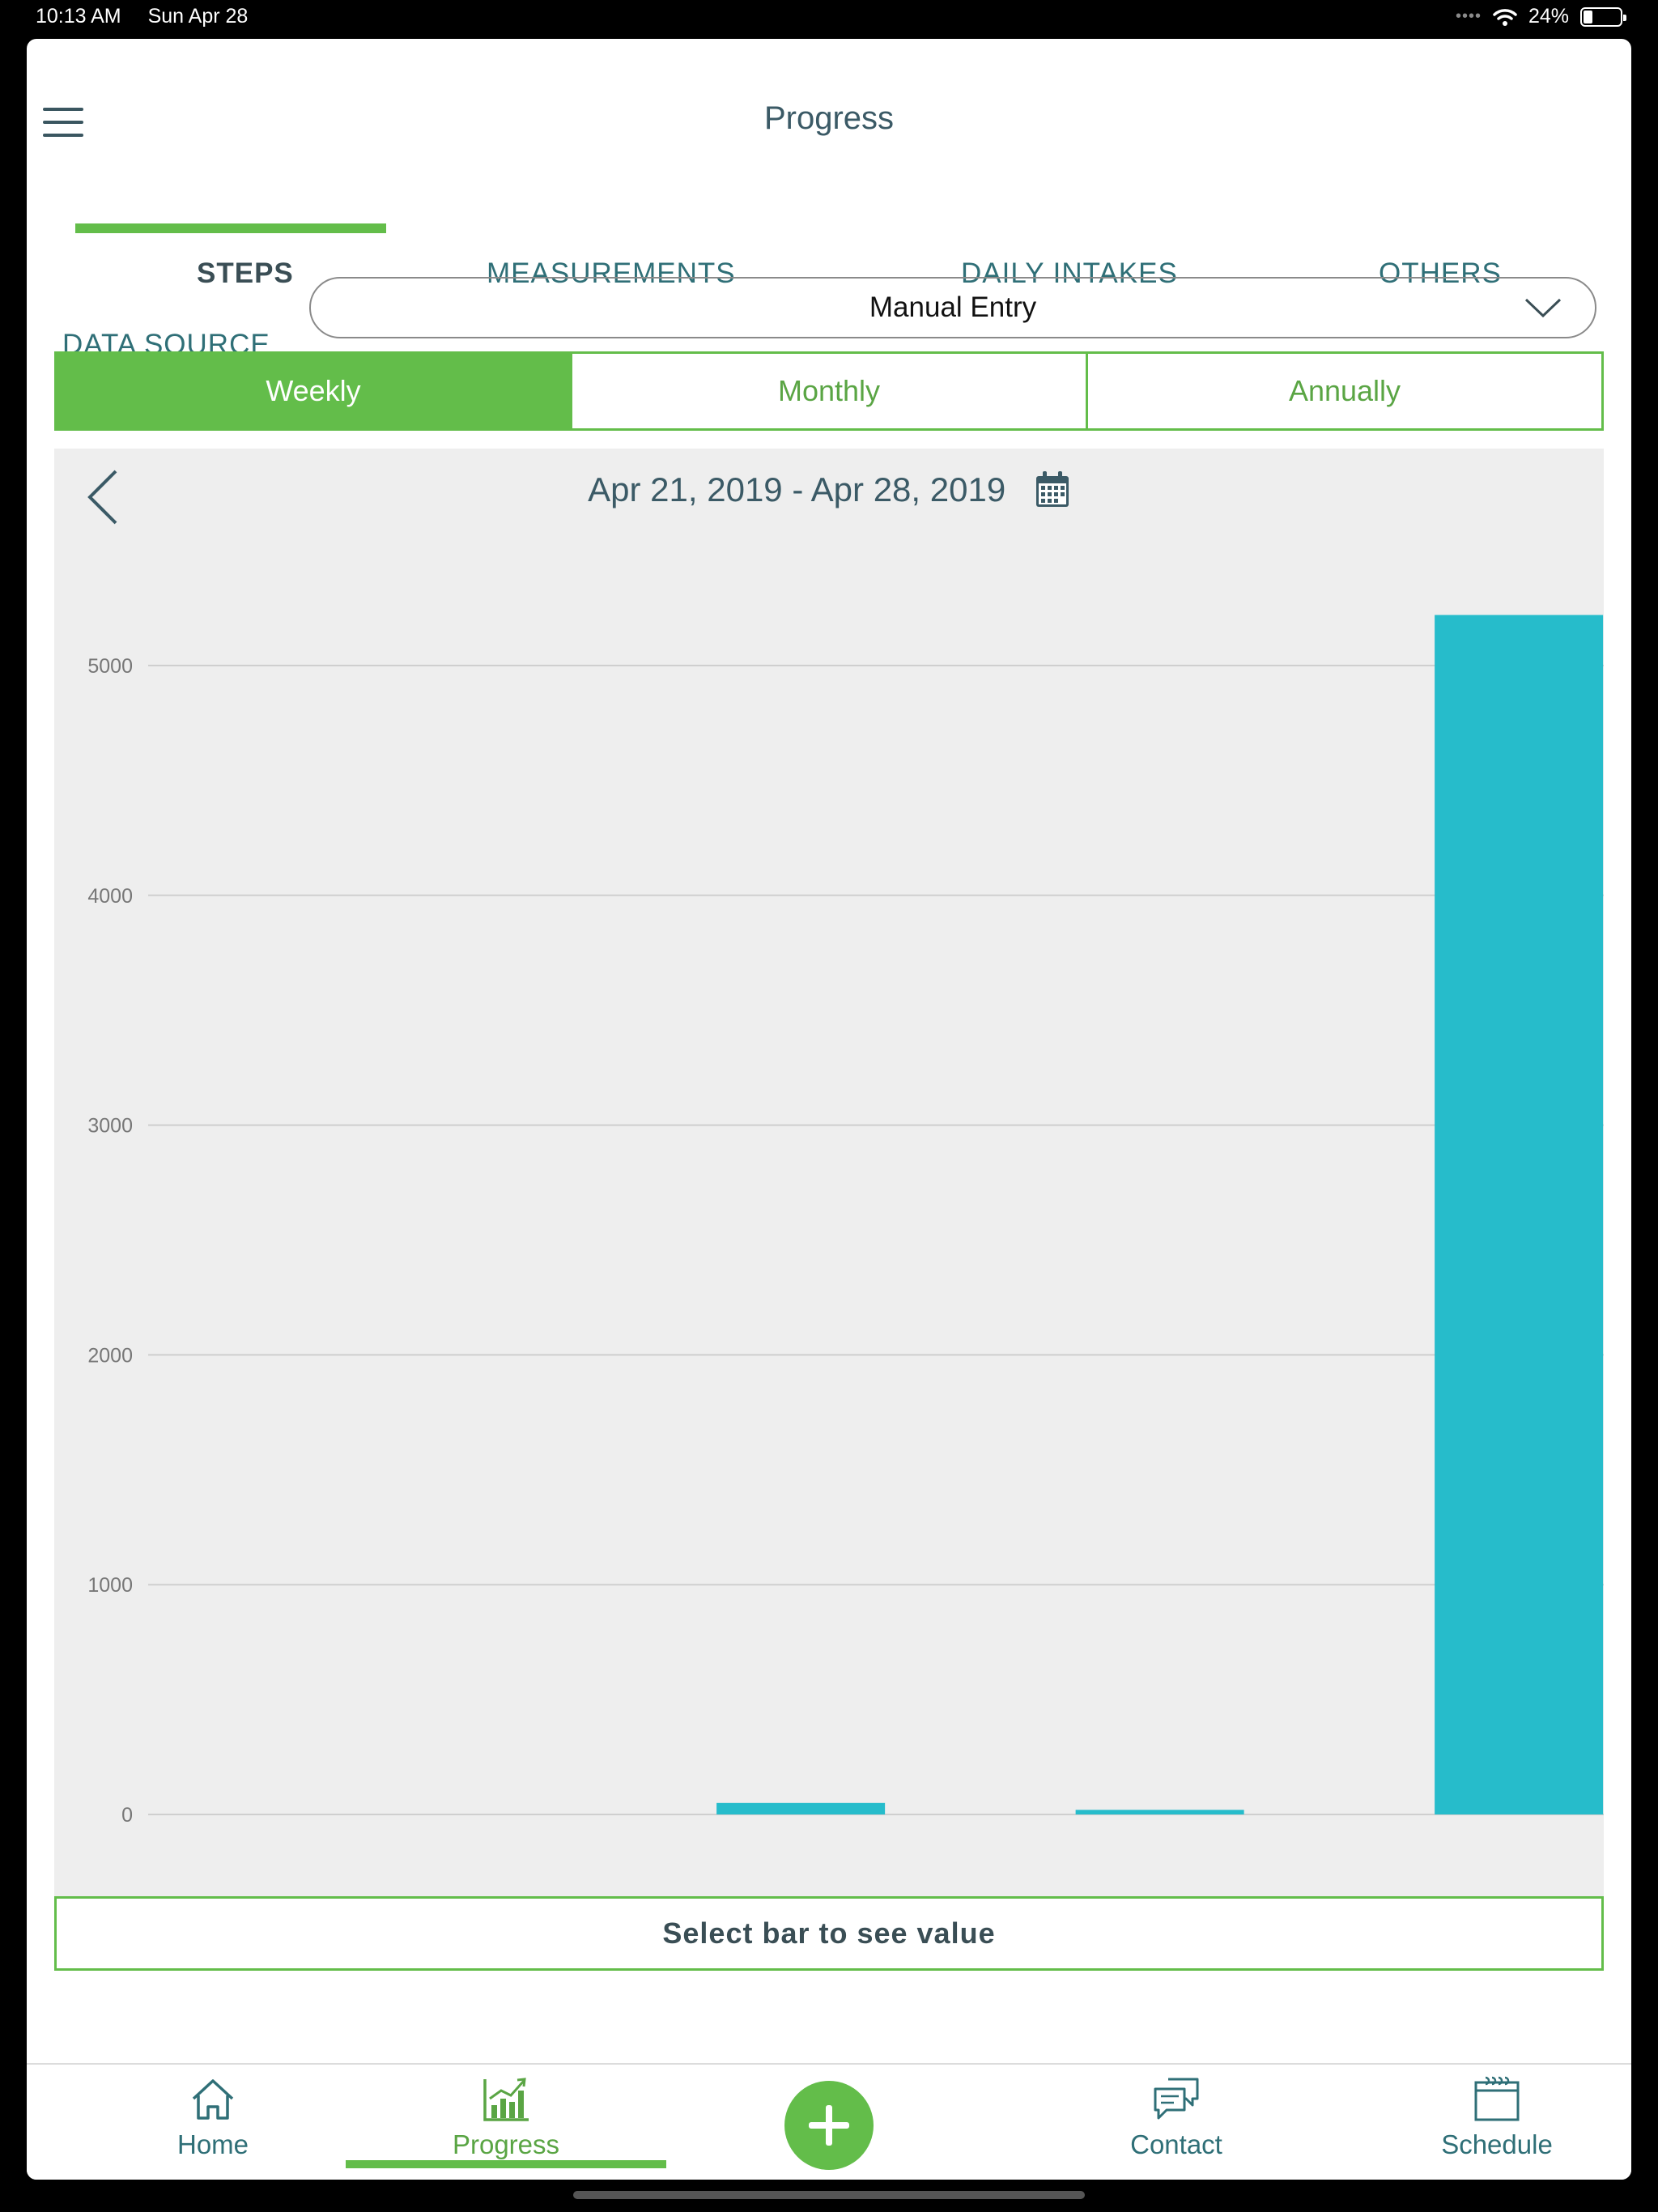 The width and height of the screenshot is (1658, 2212). What do you see at coordinates (127, 1815) in the screenshot?
I see `y-tick-label: 0` at bounding box center [127, 1815].